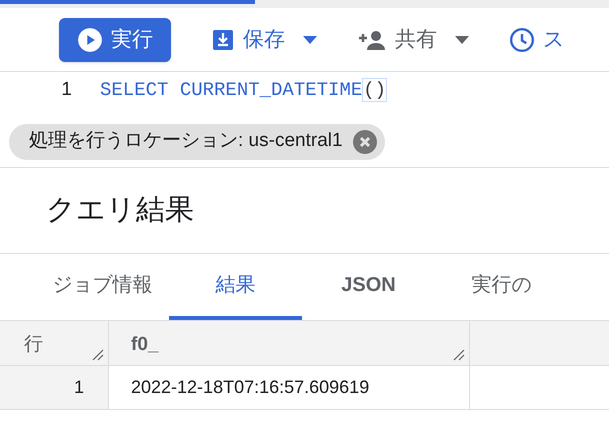 This screenshot has height=442, width=609. What do you see at coordinates (223, 40) in the screenshot?
I see `download-icon` at bounding box center [223, 40].